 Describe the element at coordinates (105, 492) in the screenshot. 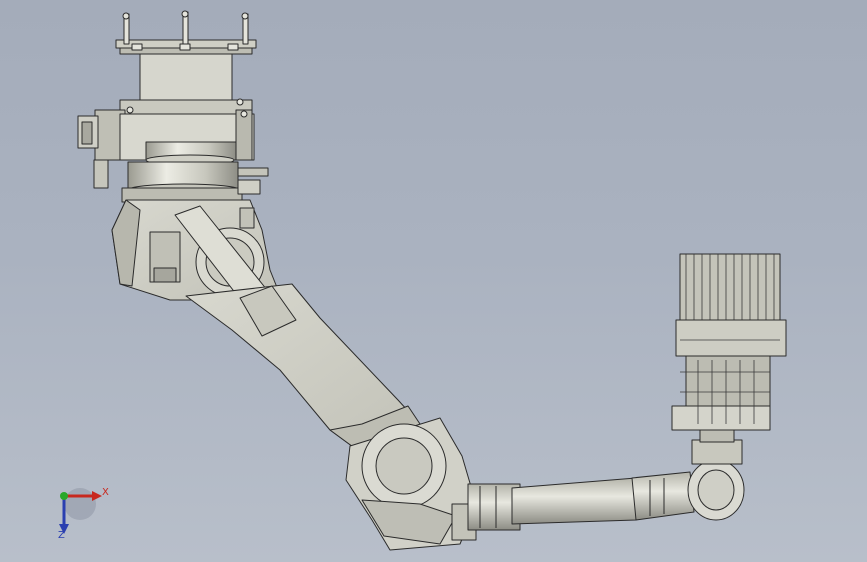

I see `x-axis-label: X` at that location.